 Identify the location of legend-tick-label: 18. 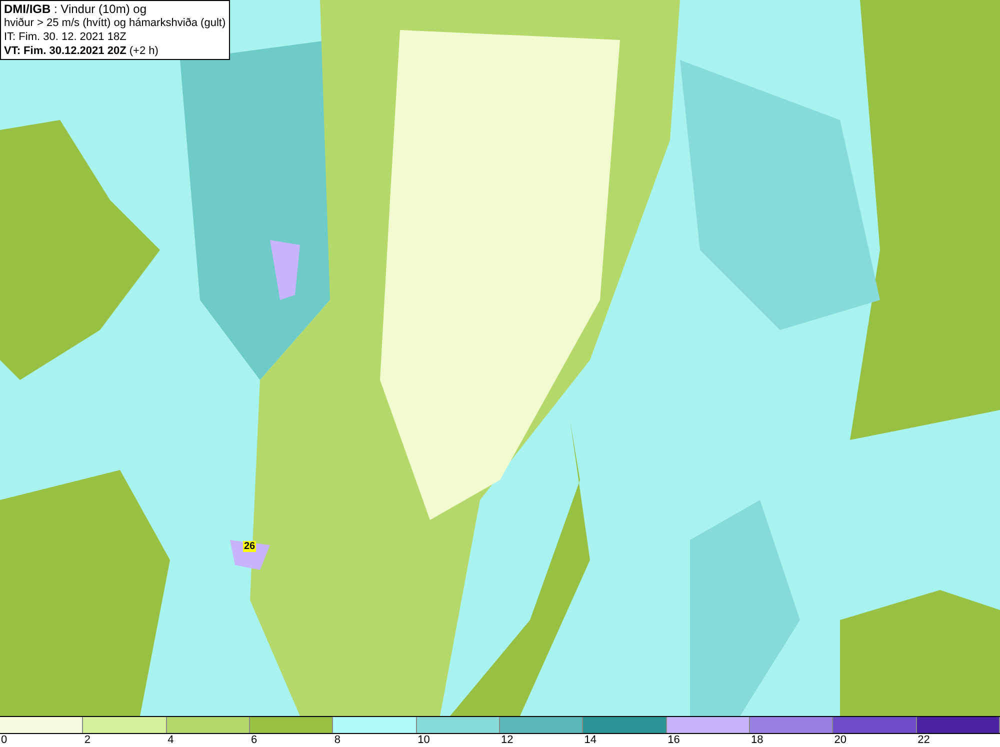
(757, 740).